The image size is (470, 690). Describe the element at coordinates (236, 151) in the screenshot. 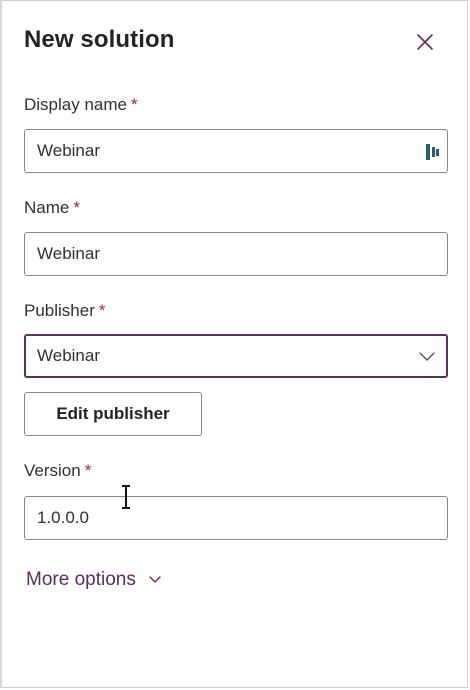

I see `display-name-input: Webinar` at that location.